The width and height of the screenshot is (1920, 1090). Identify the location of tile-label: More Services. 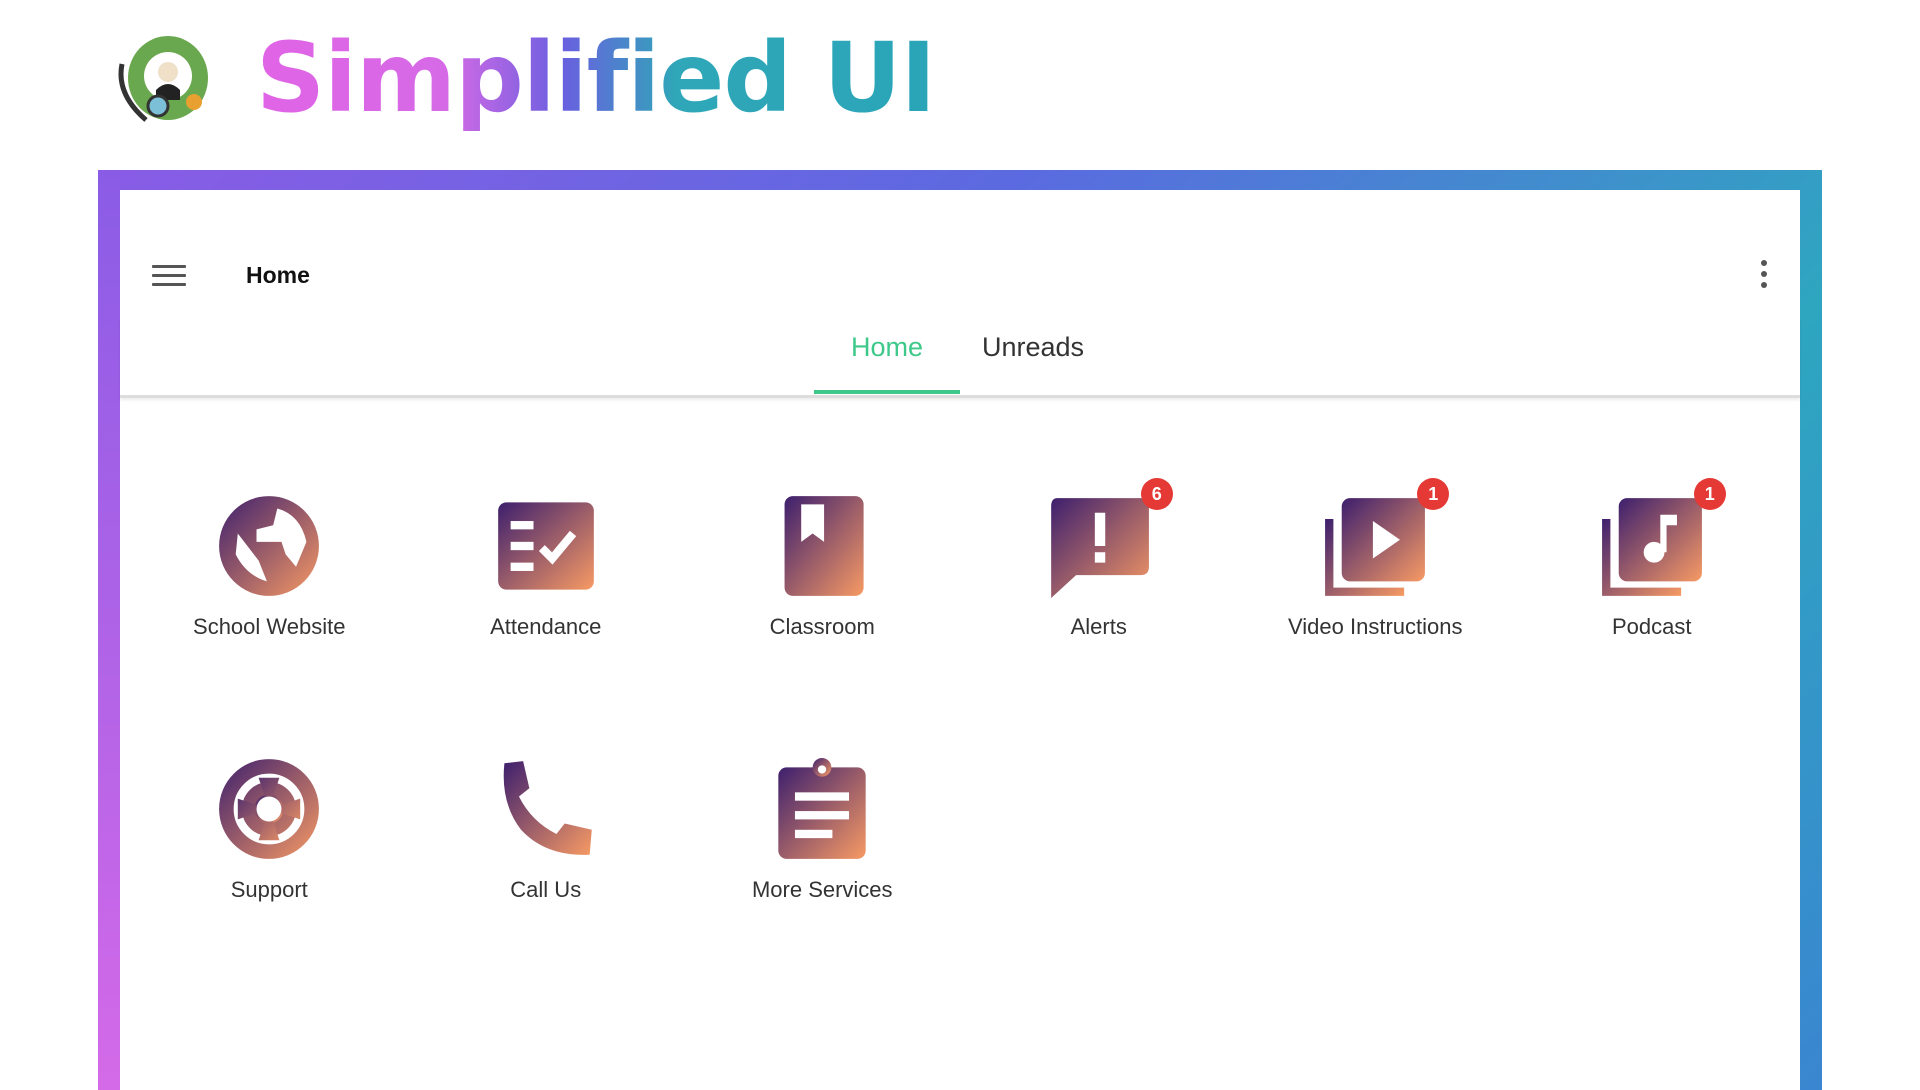
(822, 889).